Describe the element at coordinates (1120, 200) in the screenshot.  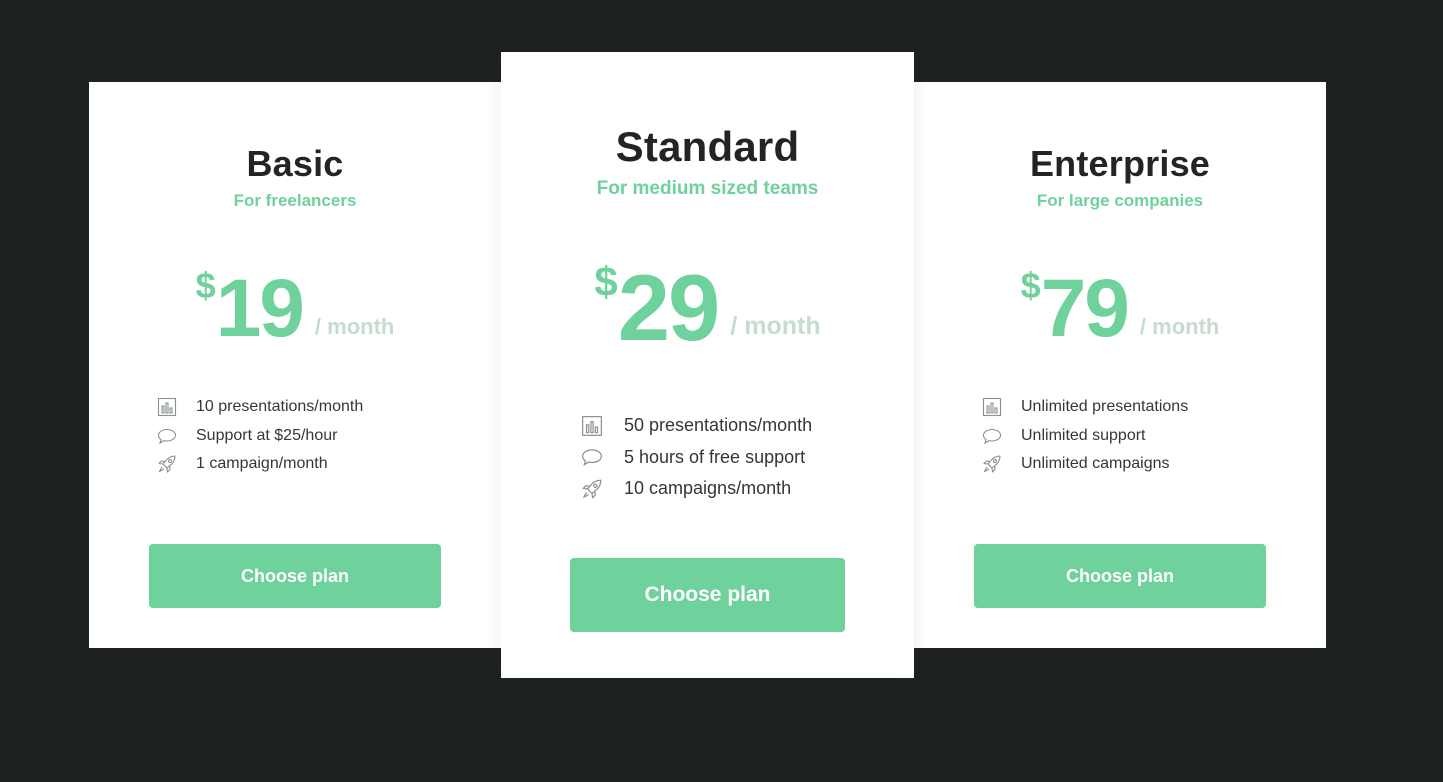
I see `plan-subtitle: For large companies` at that location.